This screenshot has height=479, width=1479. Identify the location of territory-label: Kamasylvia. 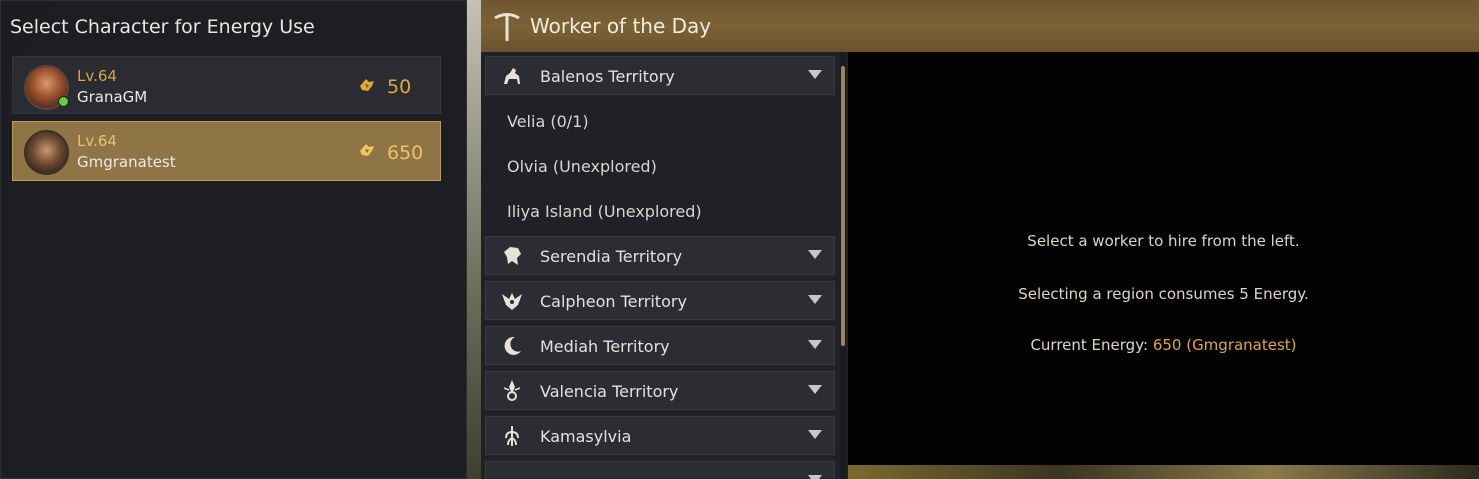
(586, 436).